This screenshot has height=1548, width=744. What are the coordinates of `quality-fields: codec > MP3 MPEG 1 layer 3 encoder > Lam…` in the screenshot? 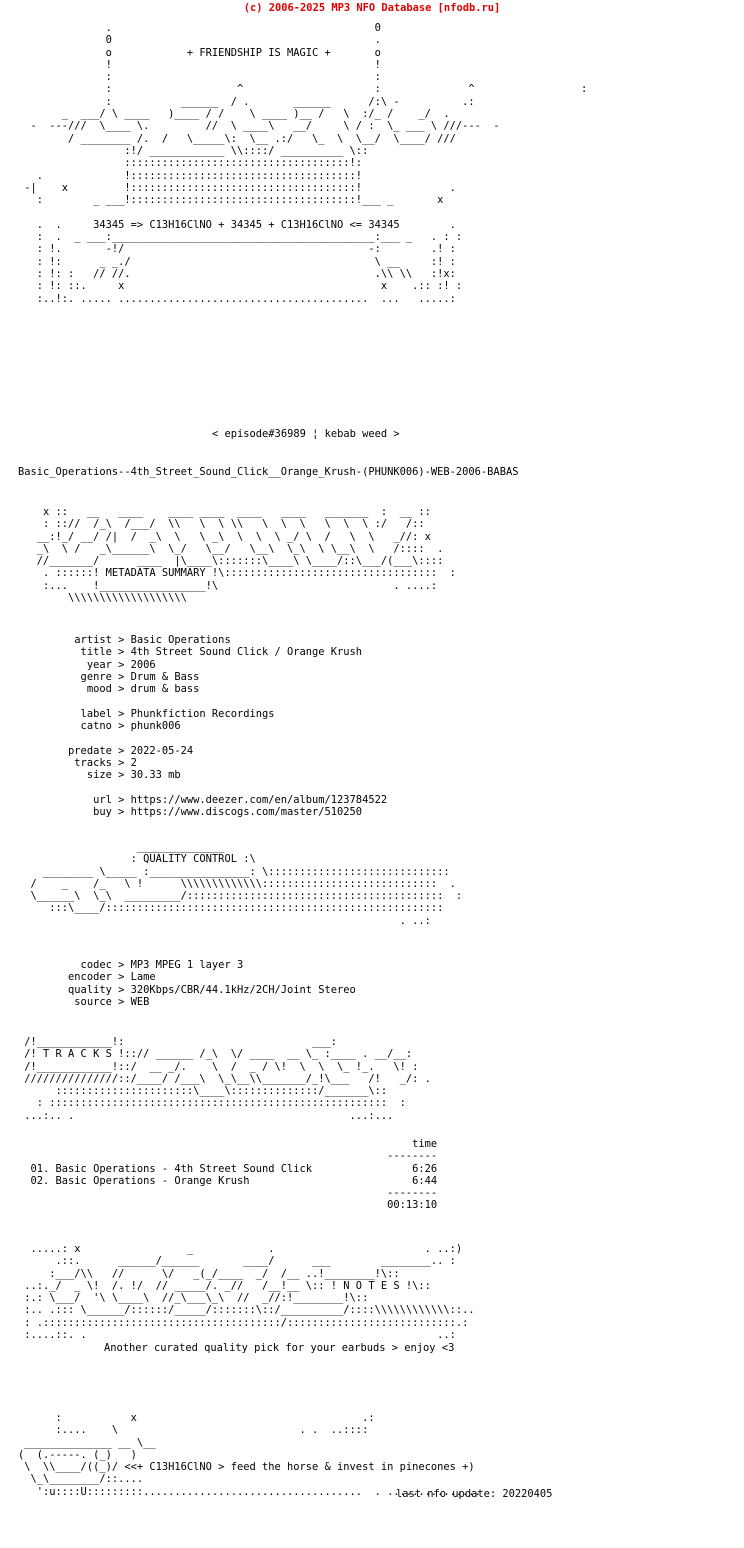 It's located at (212, 983).